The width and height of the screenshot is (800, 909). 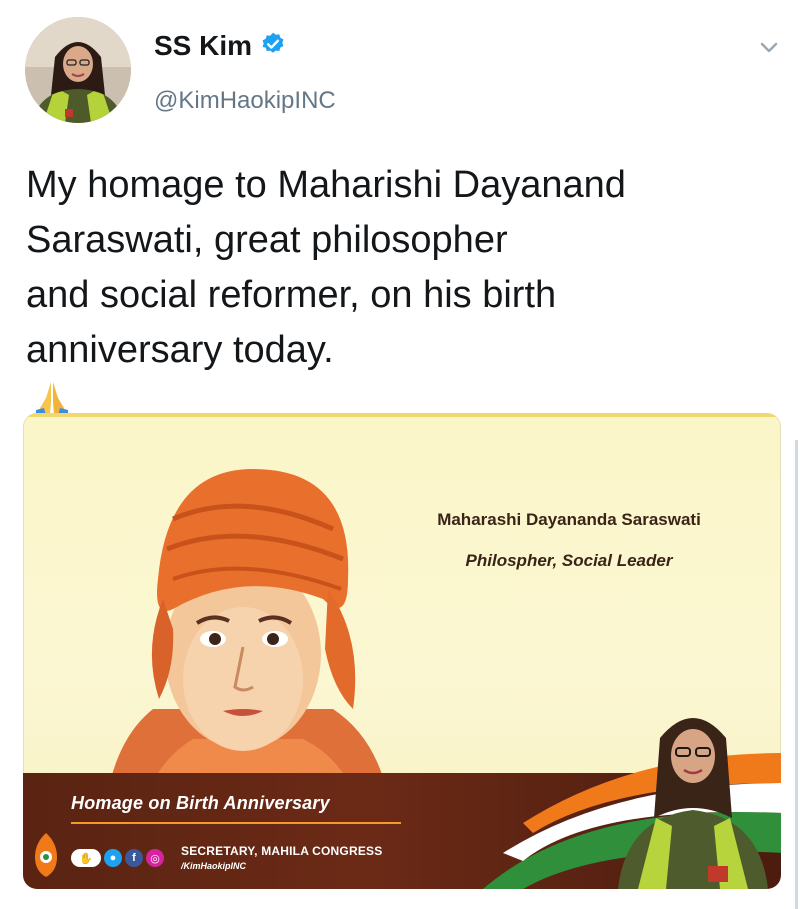 What do you see at coordinates (569, 560) in the screenshot?
I see `card-caption-subtitle: Philospher, Social Leader` at bounding box center [569, 560].